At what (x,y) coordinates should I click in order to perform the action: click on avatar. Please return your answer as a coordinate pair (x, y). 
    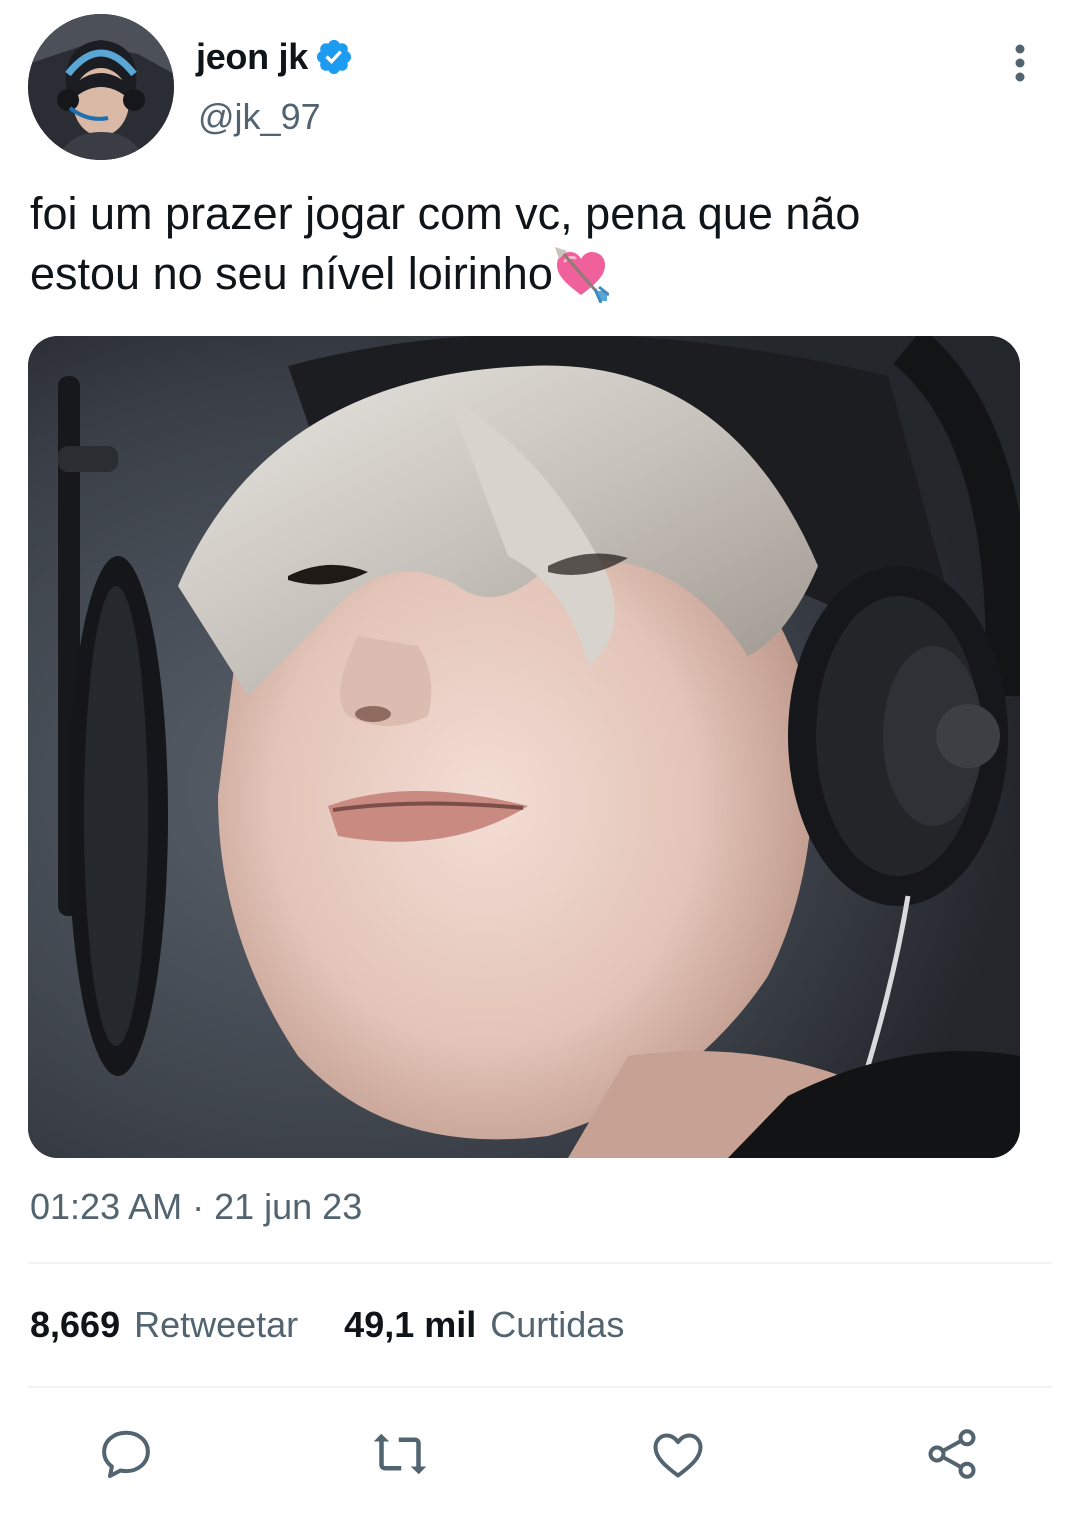
    Looking at the image, I should click on (101, 87).